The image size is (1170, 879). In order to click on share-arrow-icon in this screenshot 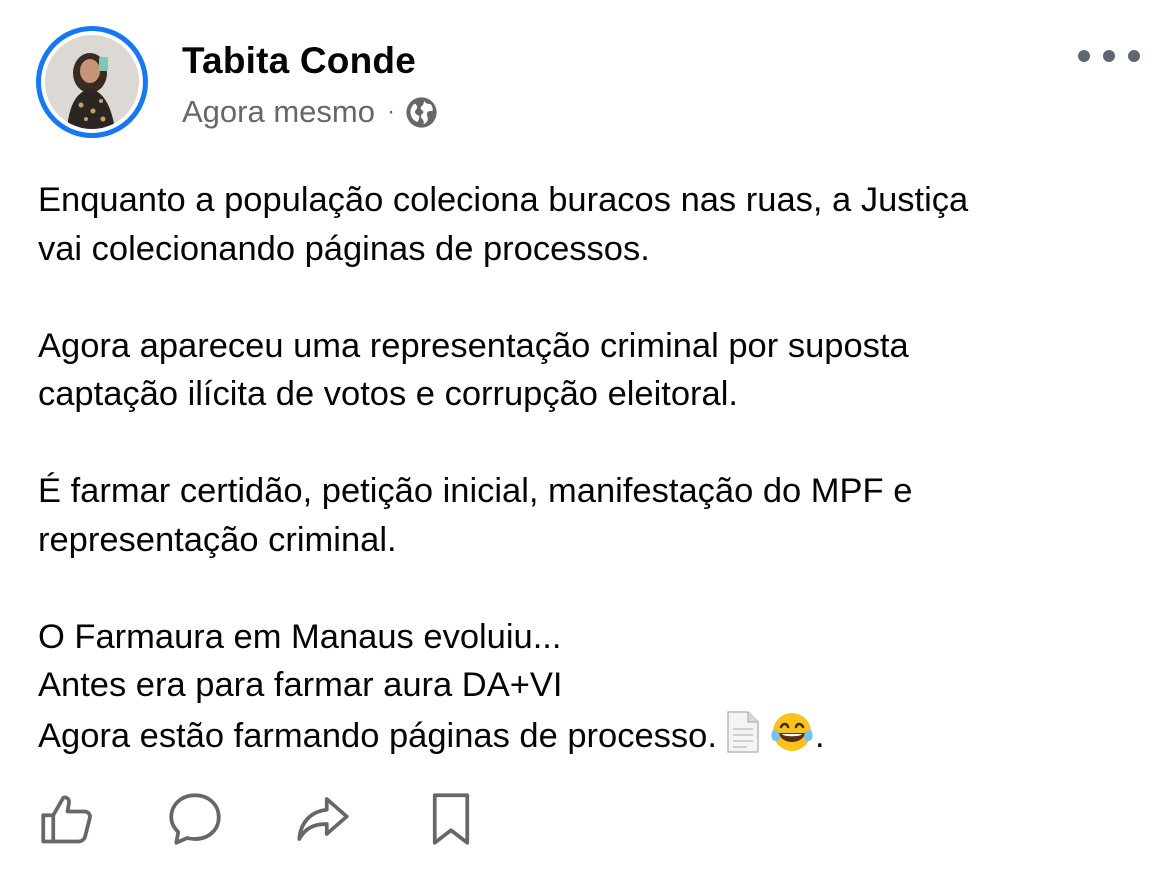, I will do `click(323, 819)`.